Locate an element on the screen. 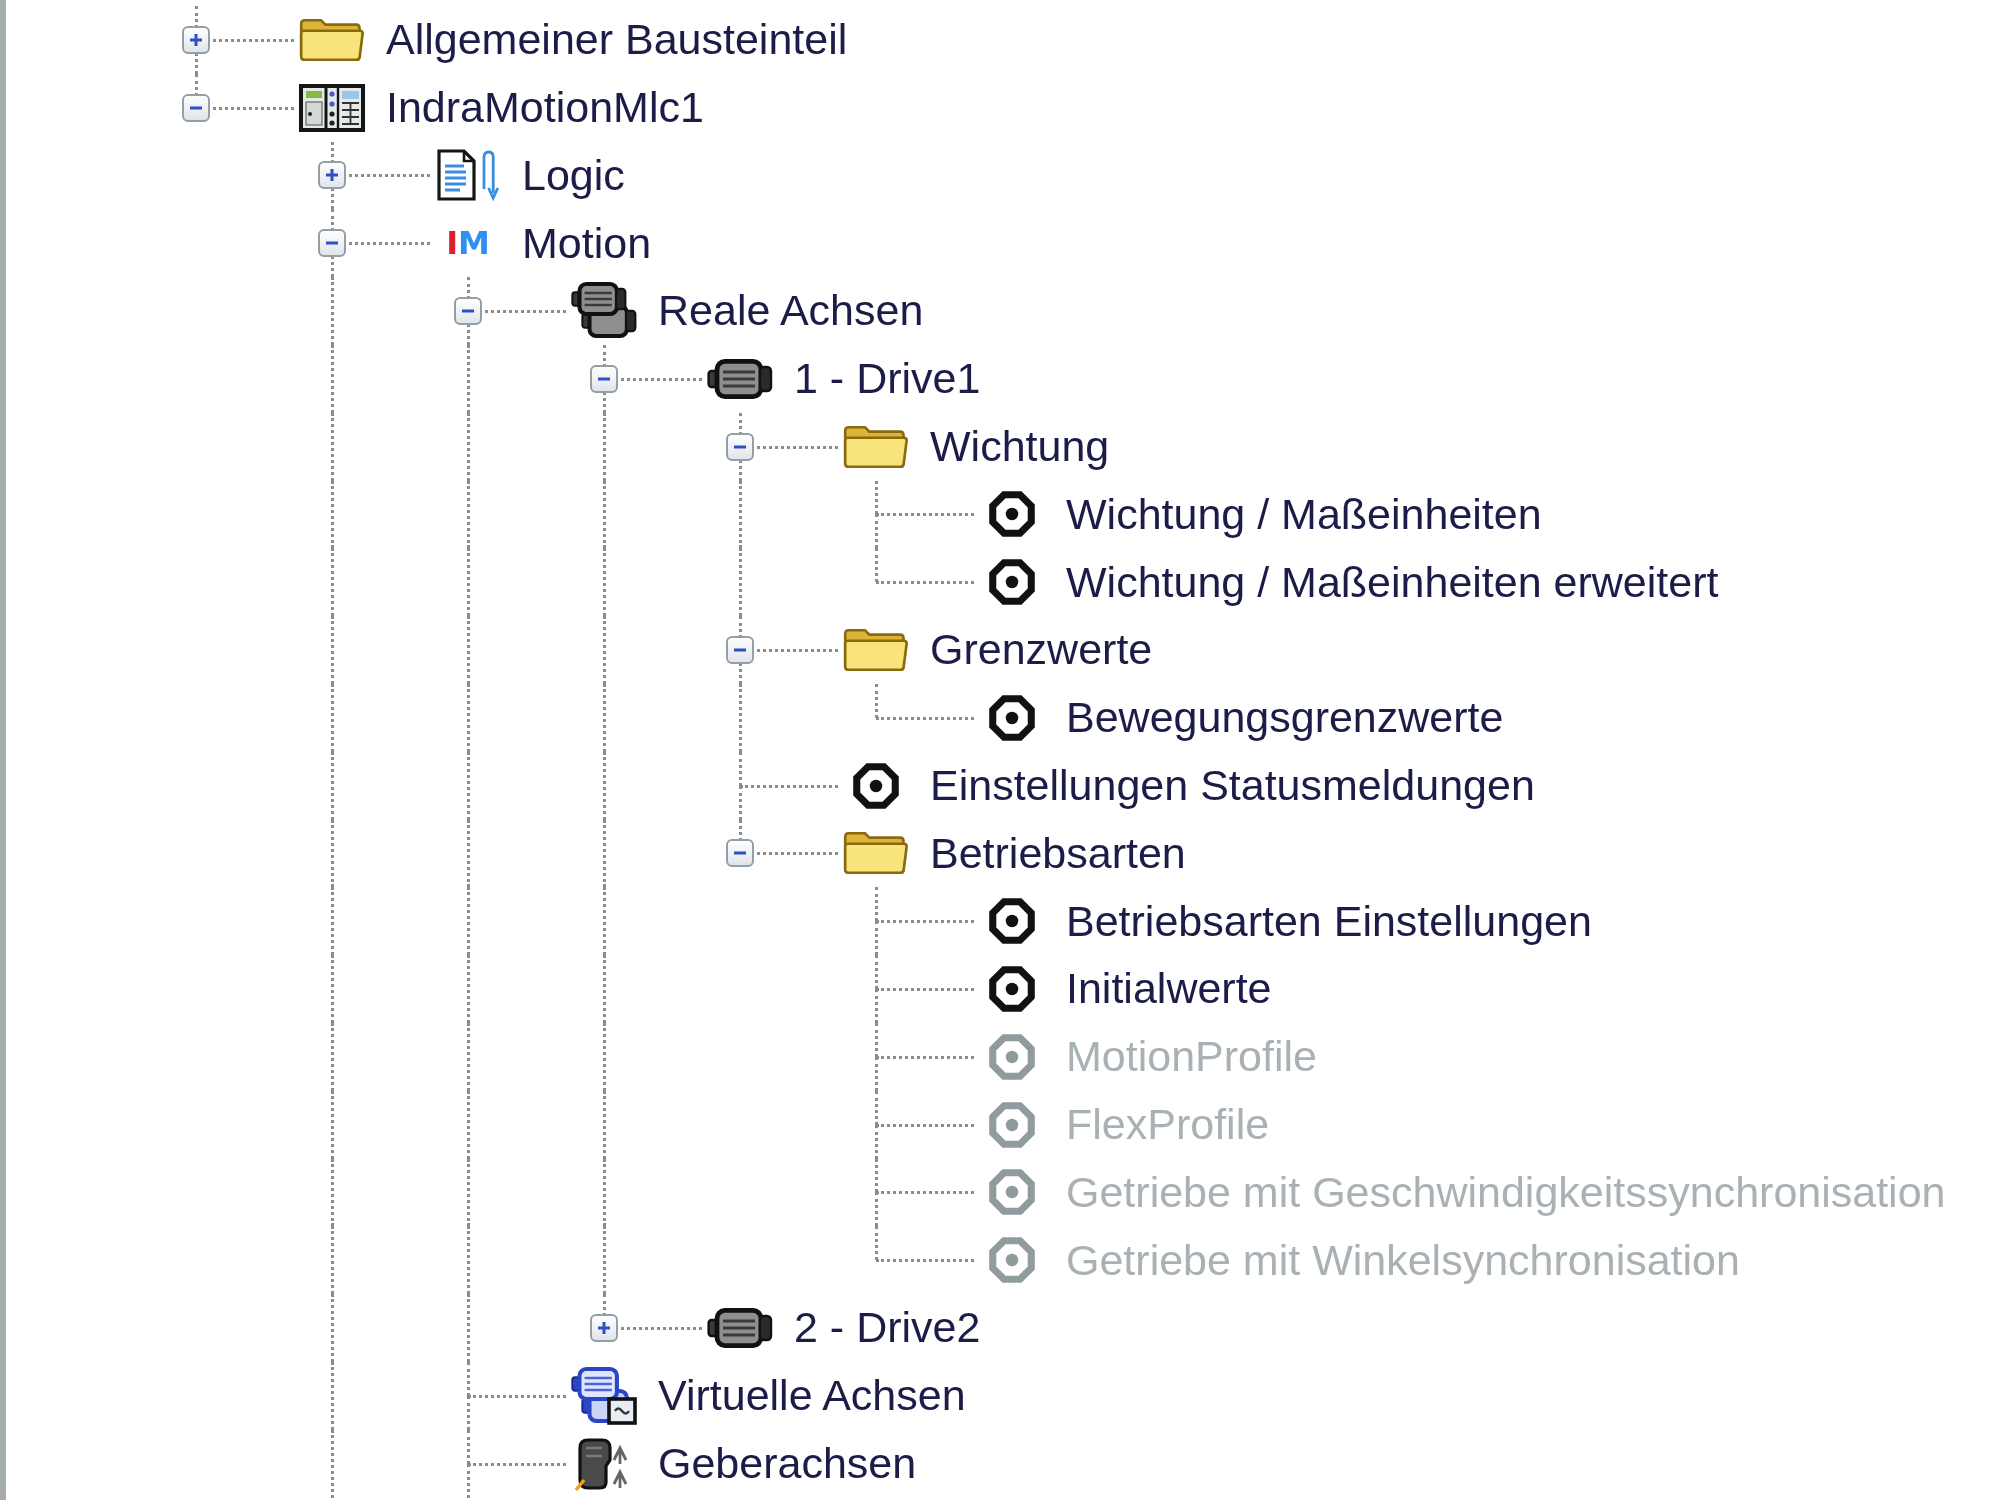 This screenshot has height=1500, width=2000. control-panel-icon is located at coordinates (332, 107).